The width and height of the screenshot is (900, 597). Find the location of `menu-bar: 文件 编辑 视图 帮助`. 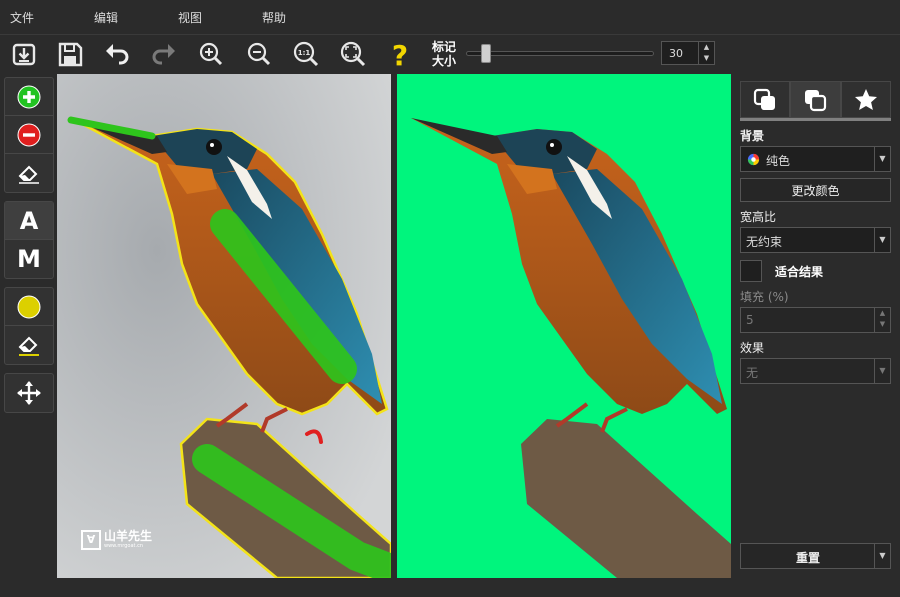

menu-bar: 文件 编辑 视图 帮助 is located at coordinates (450, 17).